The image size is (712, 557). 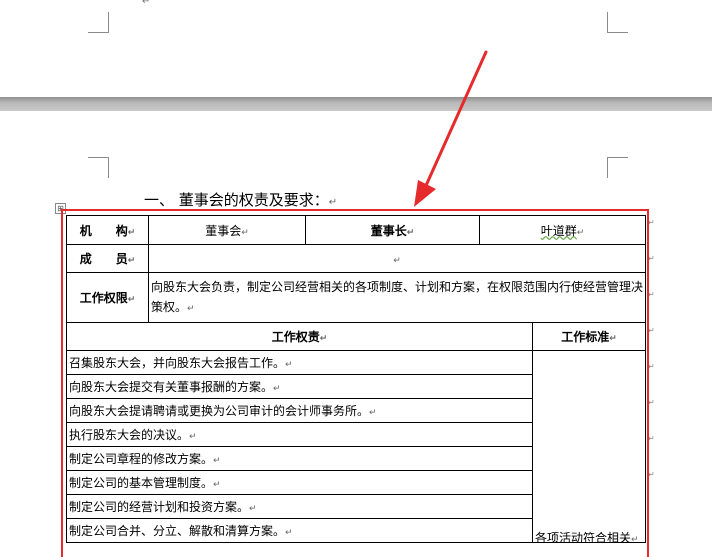 What do you see at coordinates (107, 258) in the screenshot?
I see `cell-members-label: 成 员↵` at bounding box center [107, 258].